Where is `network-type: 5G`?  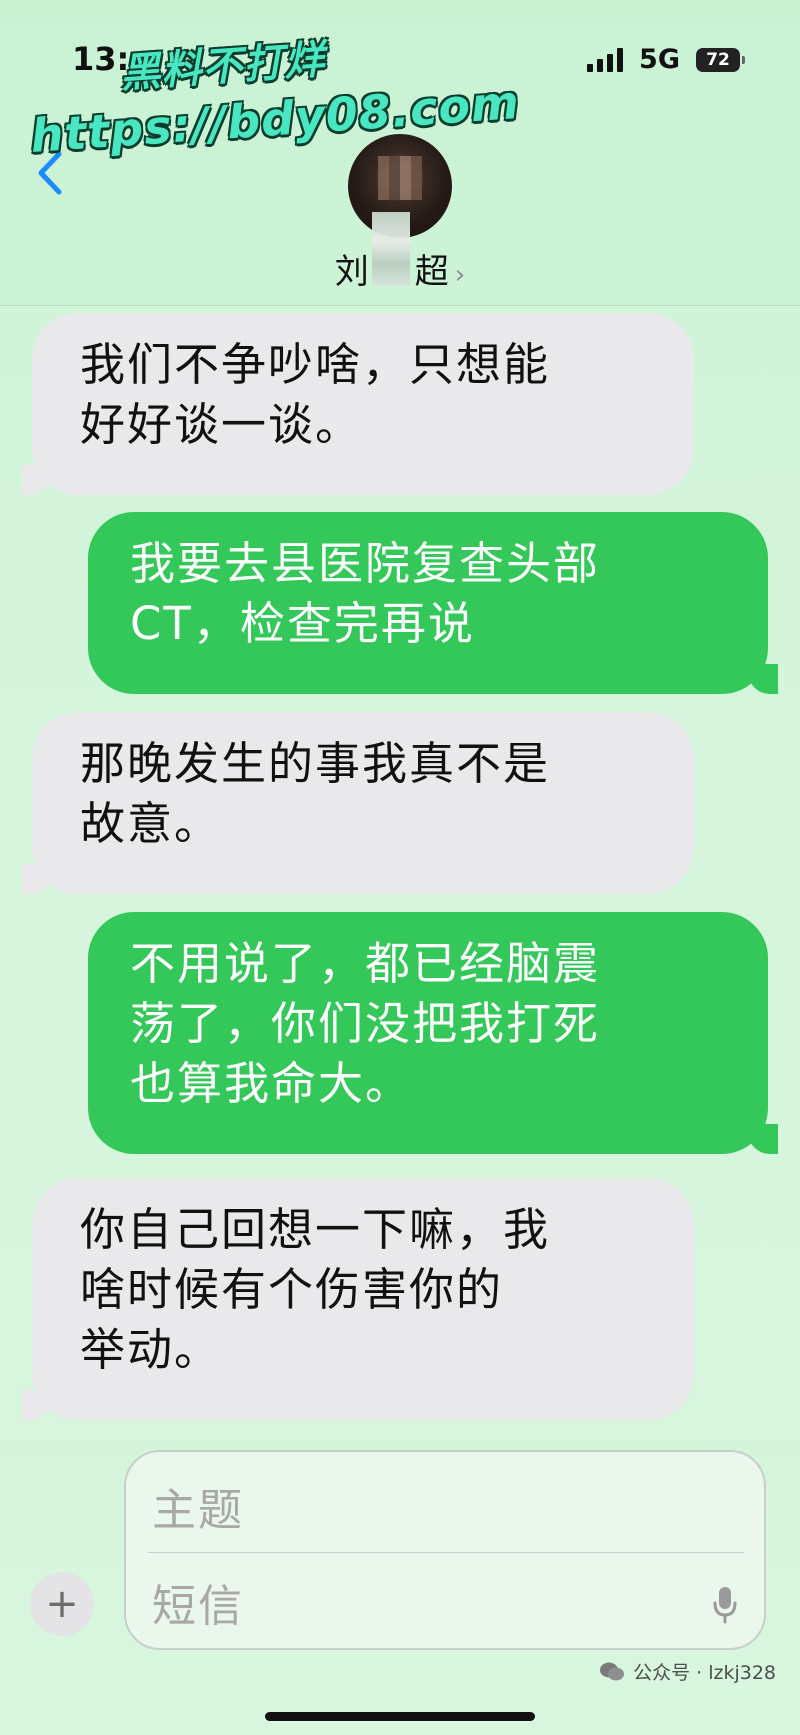 network-type: 5G is located at coordinates (659, 59).